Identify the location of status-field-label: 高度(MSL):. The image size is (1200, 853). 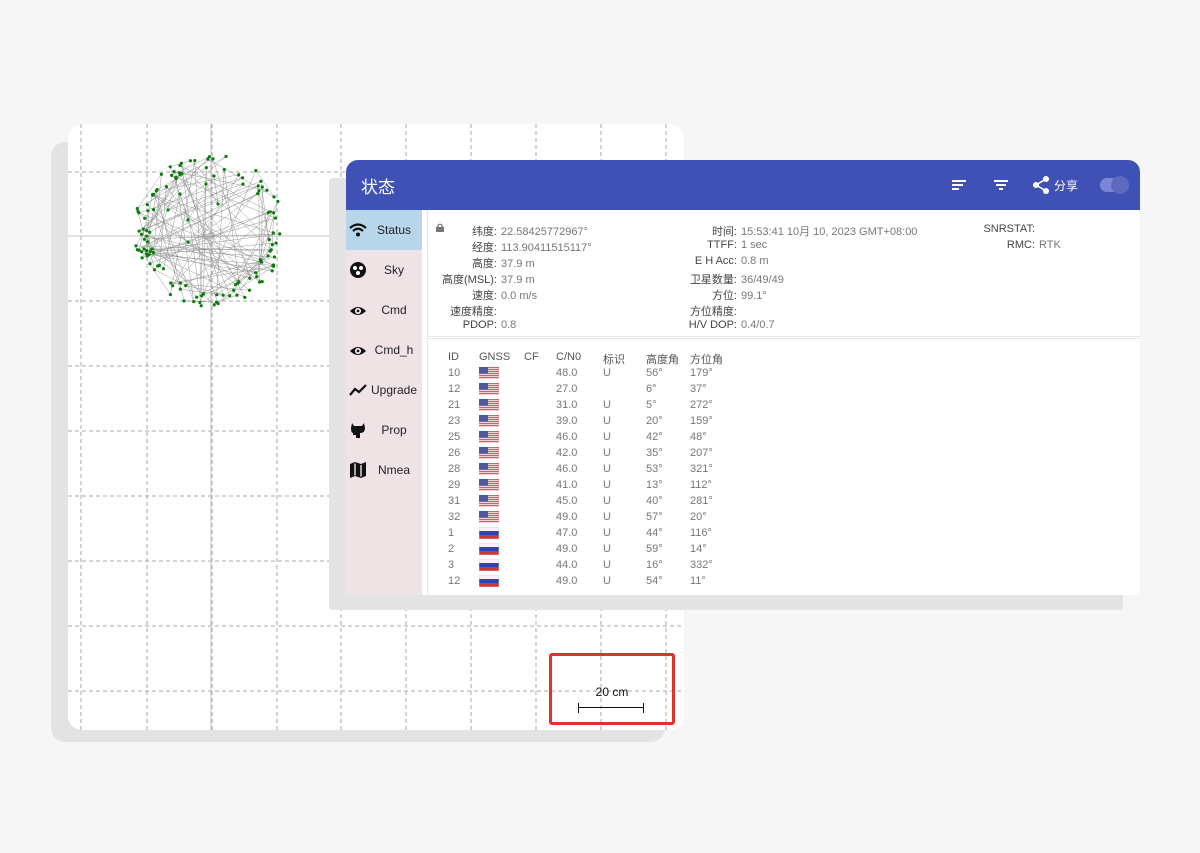
(469, 280).